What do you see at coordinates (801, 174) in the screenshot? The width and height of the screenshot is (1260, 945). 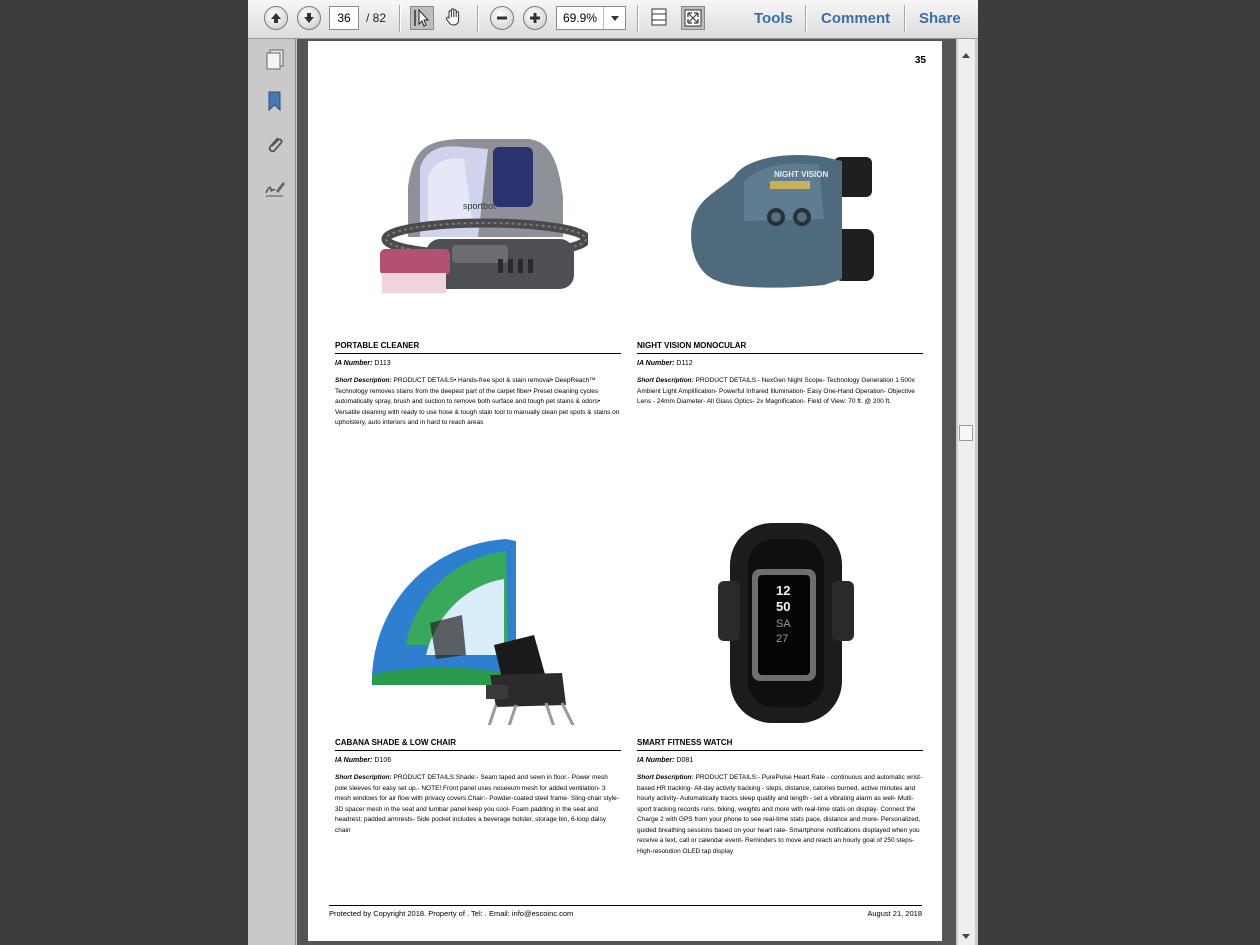 I see `monocular-label-text: NIGHT VISION` at bounding box center [801, 174].